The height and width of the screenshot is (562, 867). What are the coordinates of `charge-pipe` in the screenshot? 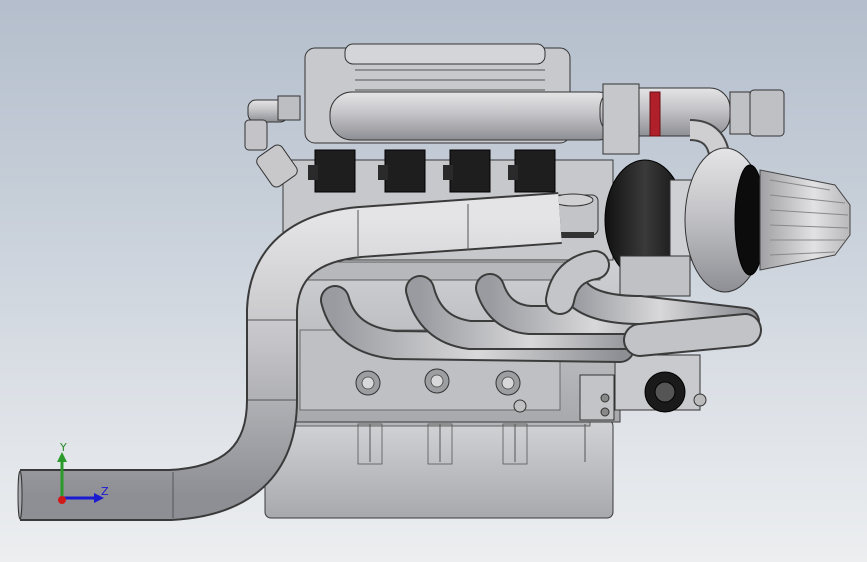 It's located at (692, 124).